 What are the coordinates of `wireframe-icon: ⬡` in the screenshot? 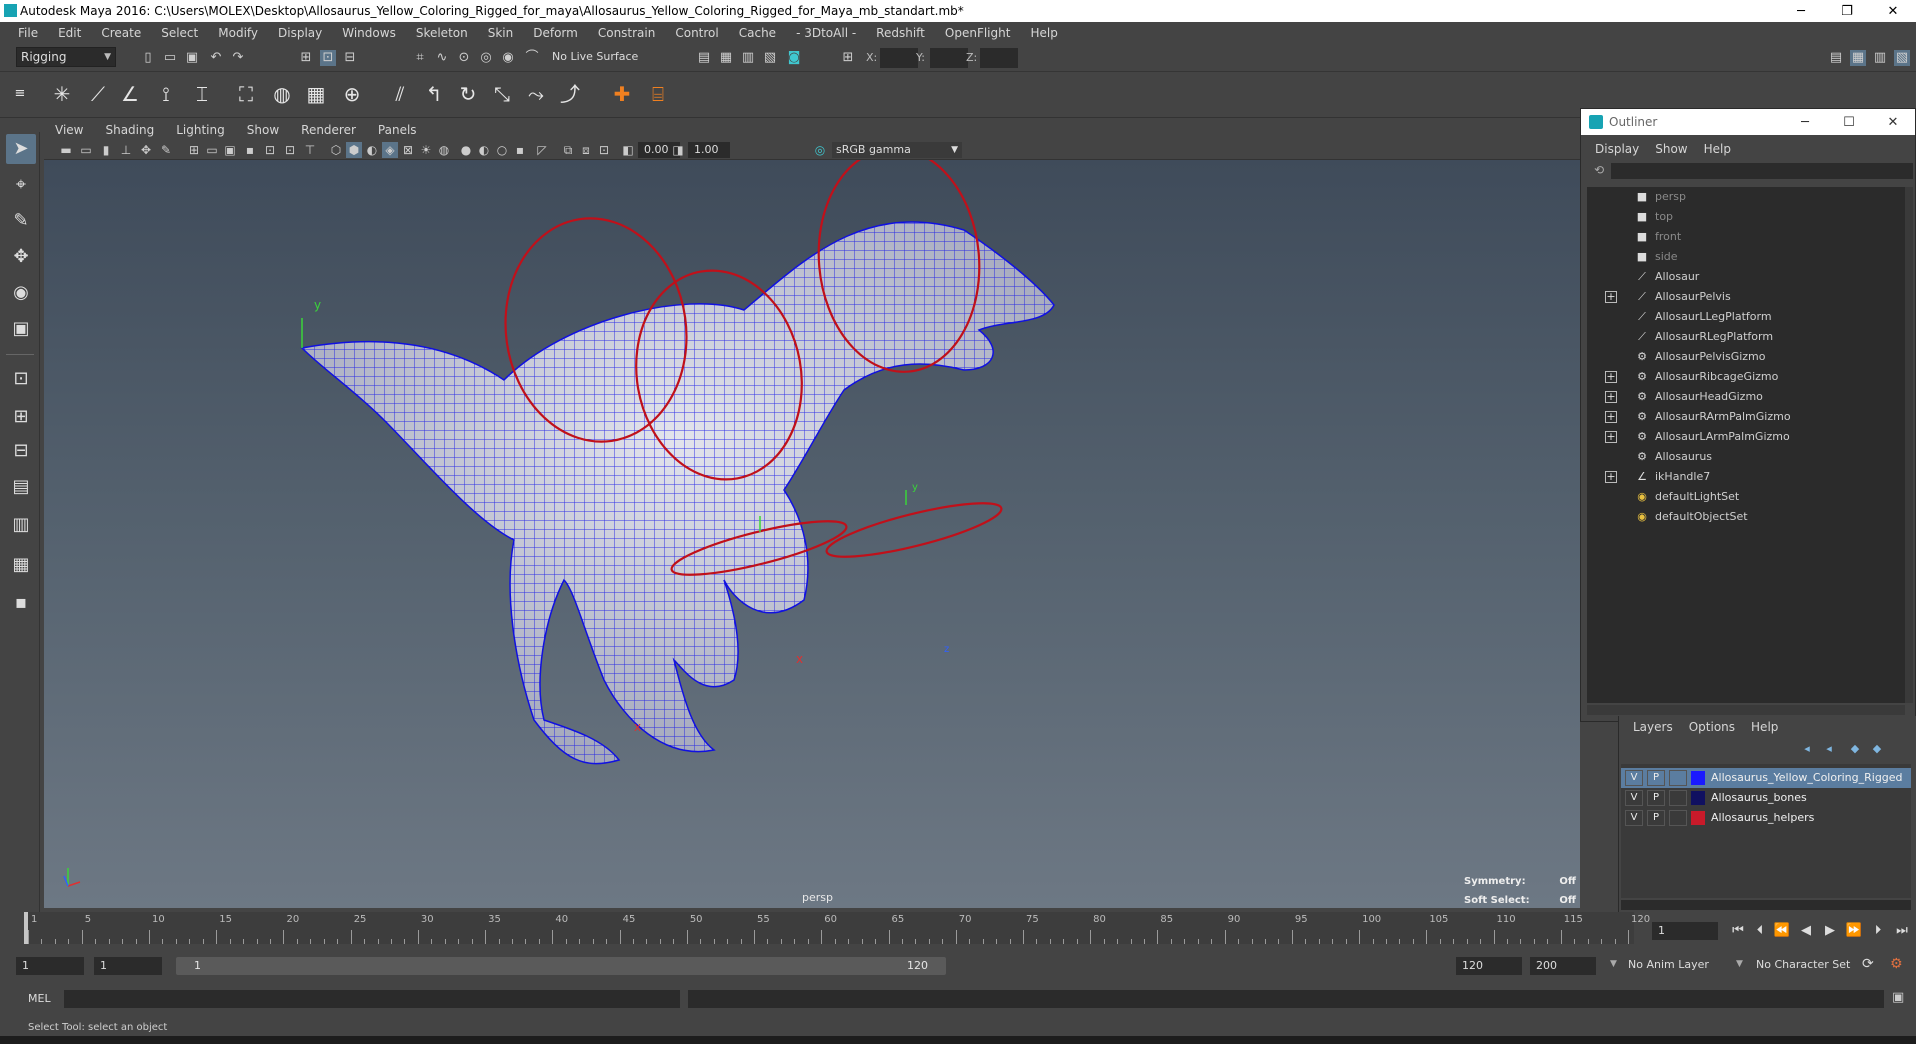 It's located at (336, 150).